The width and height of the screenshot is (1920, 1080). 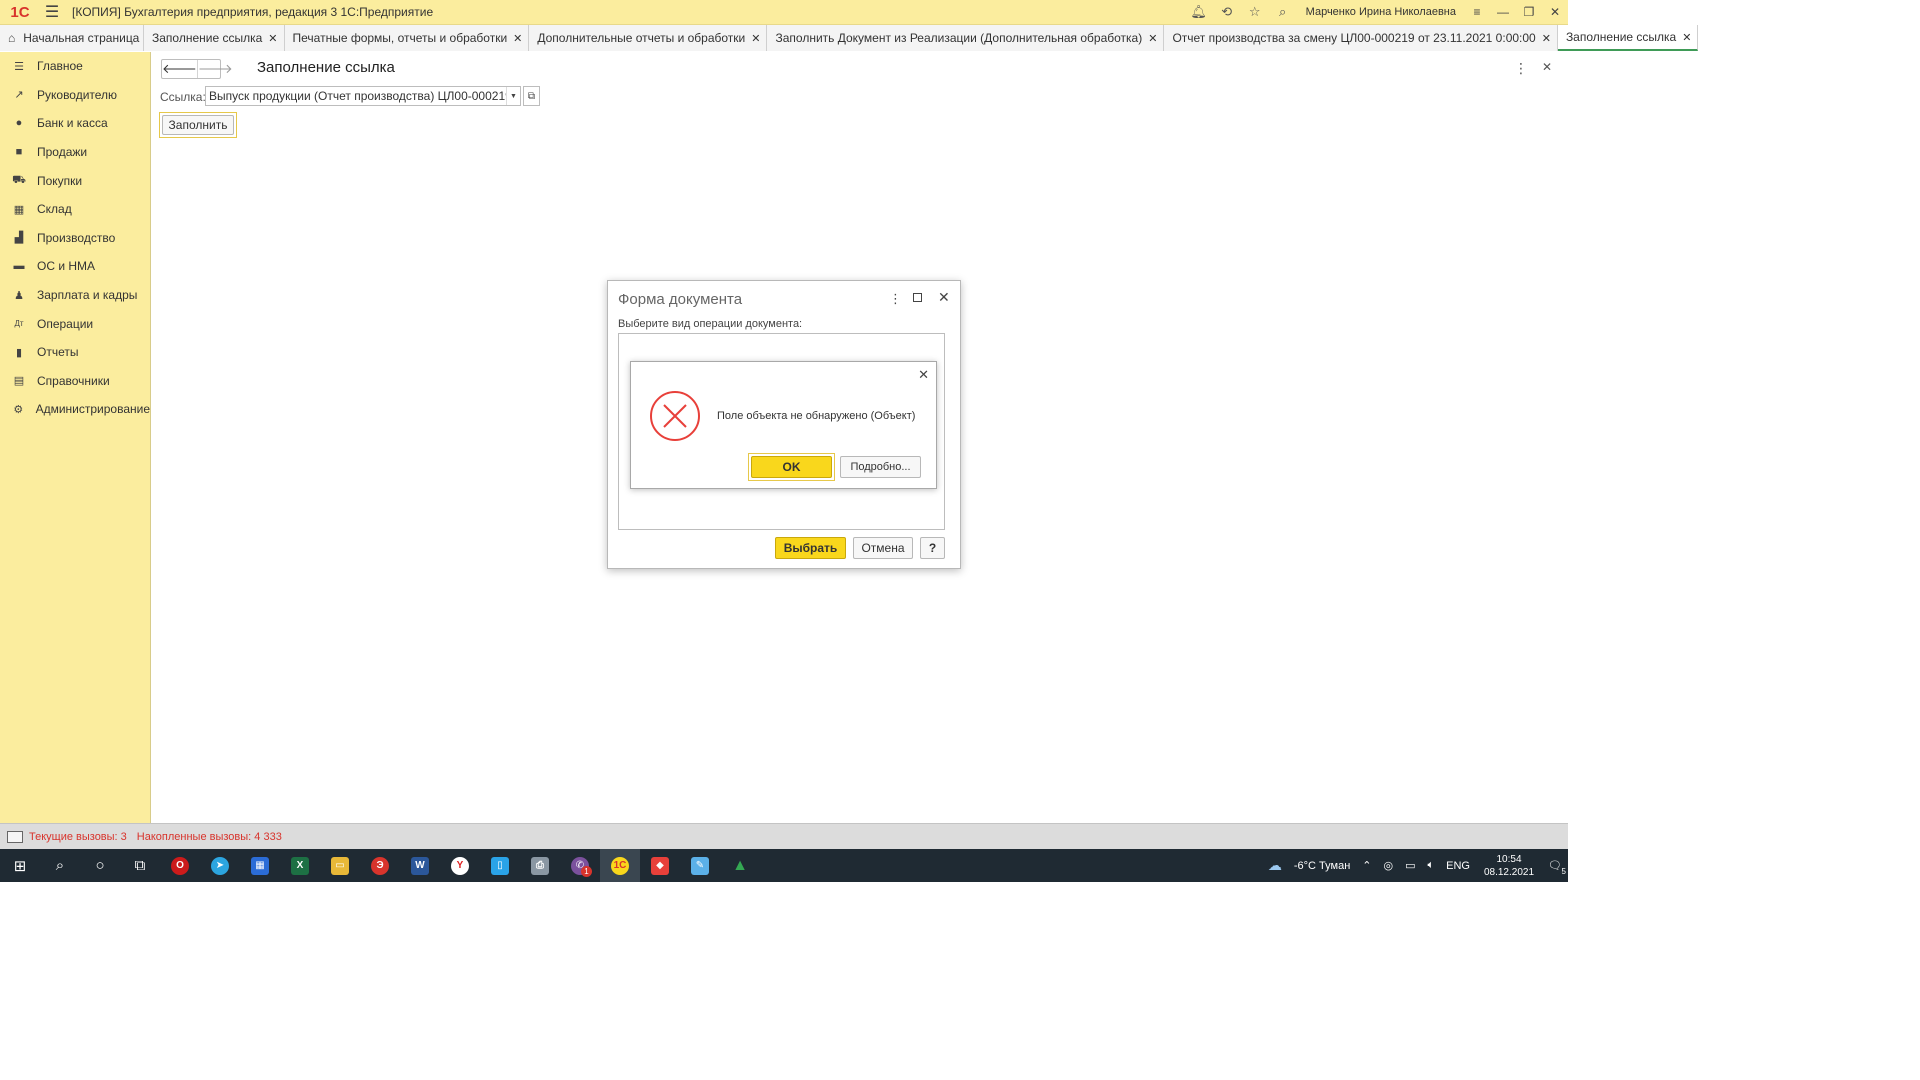 What do you see at coordinates (75, 381) in the screenshot?
I see `sidebar-item-directories: ▤ Справочники` at bounding box center [75, 381].